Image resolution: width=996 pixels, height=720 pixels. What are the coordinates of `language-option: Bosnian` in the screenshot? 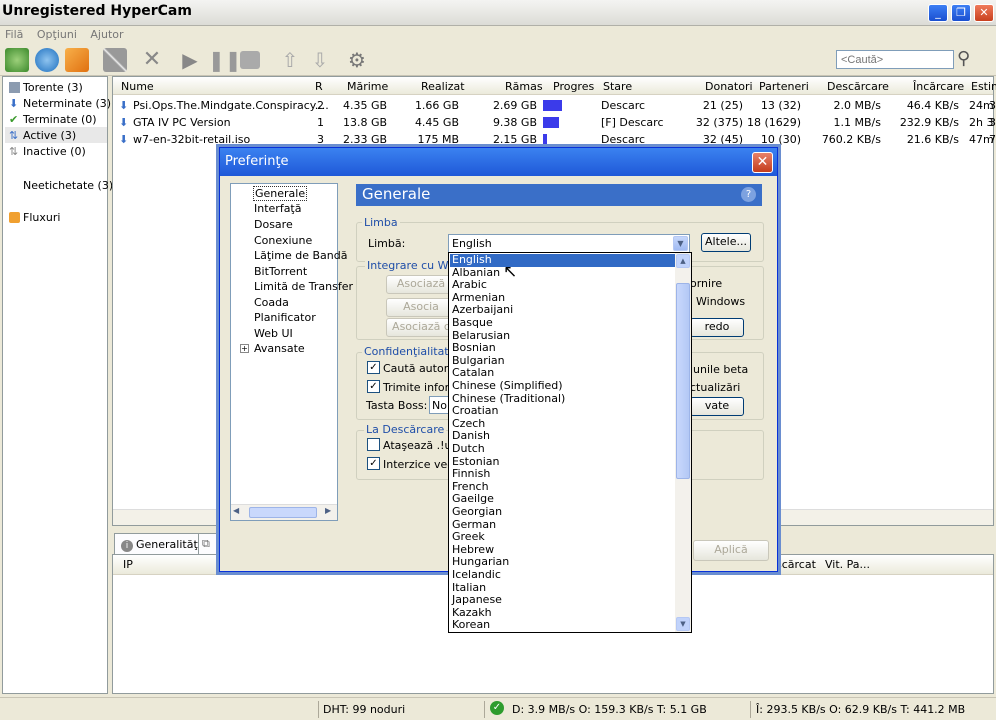 It's located at (563, 348).